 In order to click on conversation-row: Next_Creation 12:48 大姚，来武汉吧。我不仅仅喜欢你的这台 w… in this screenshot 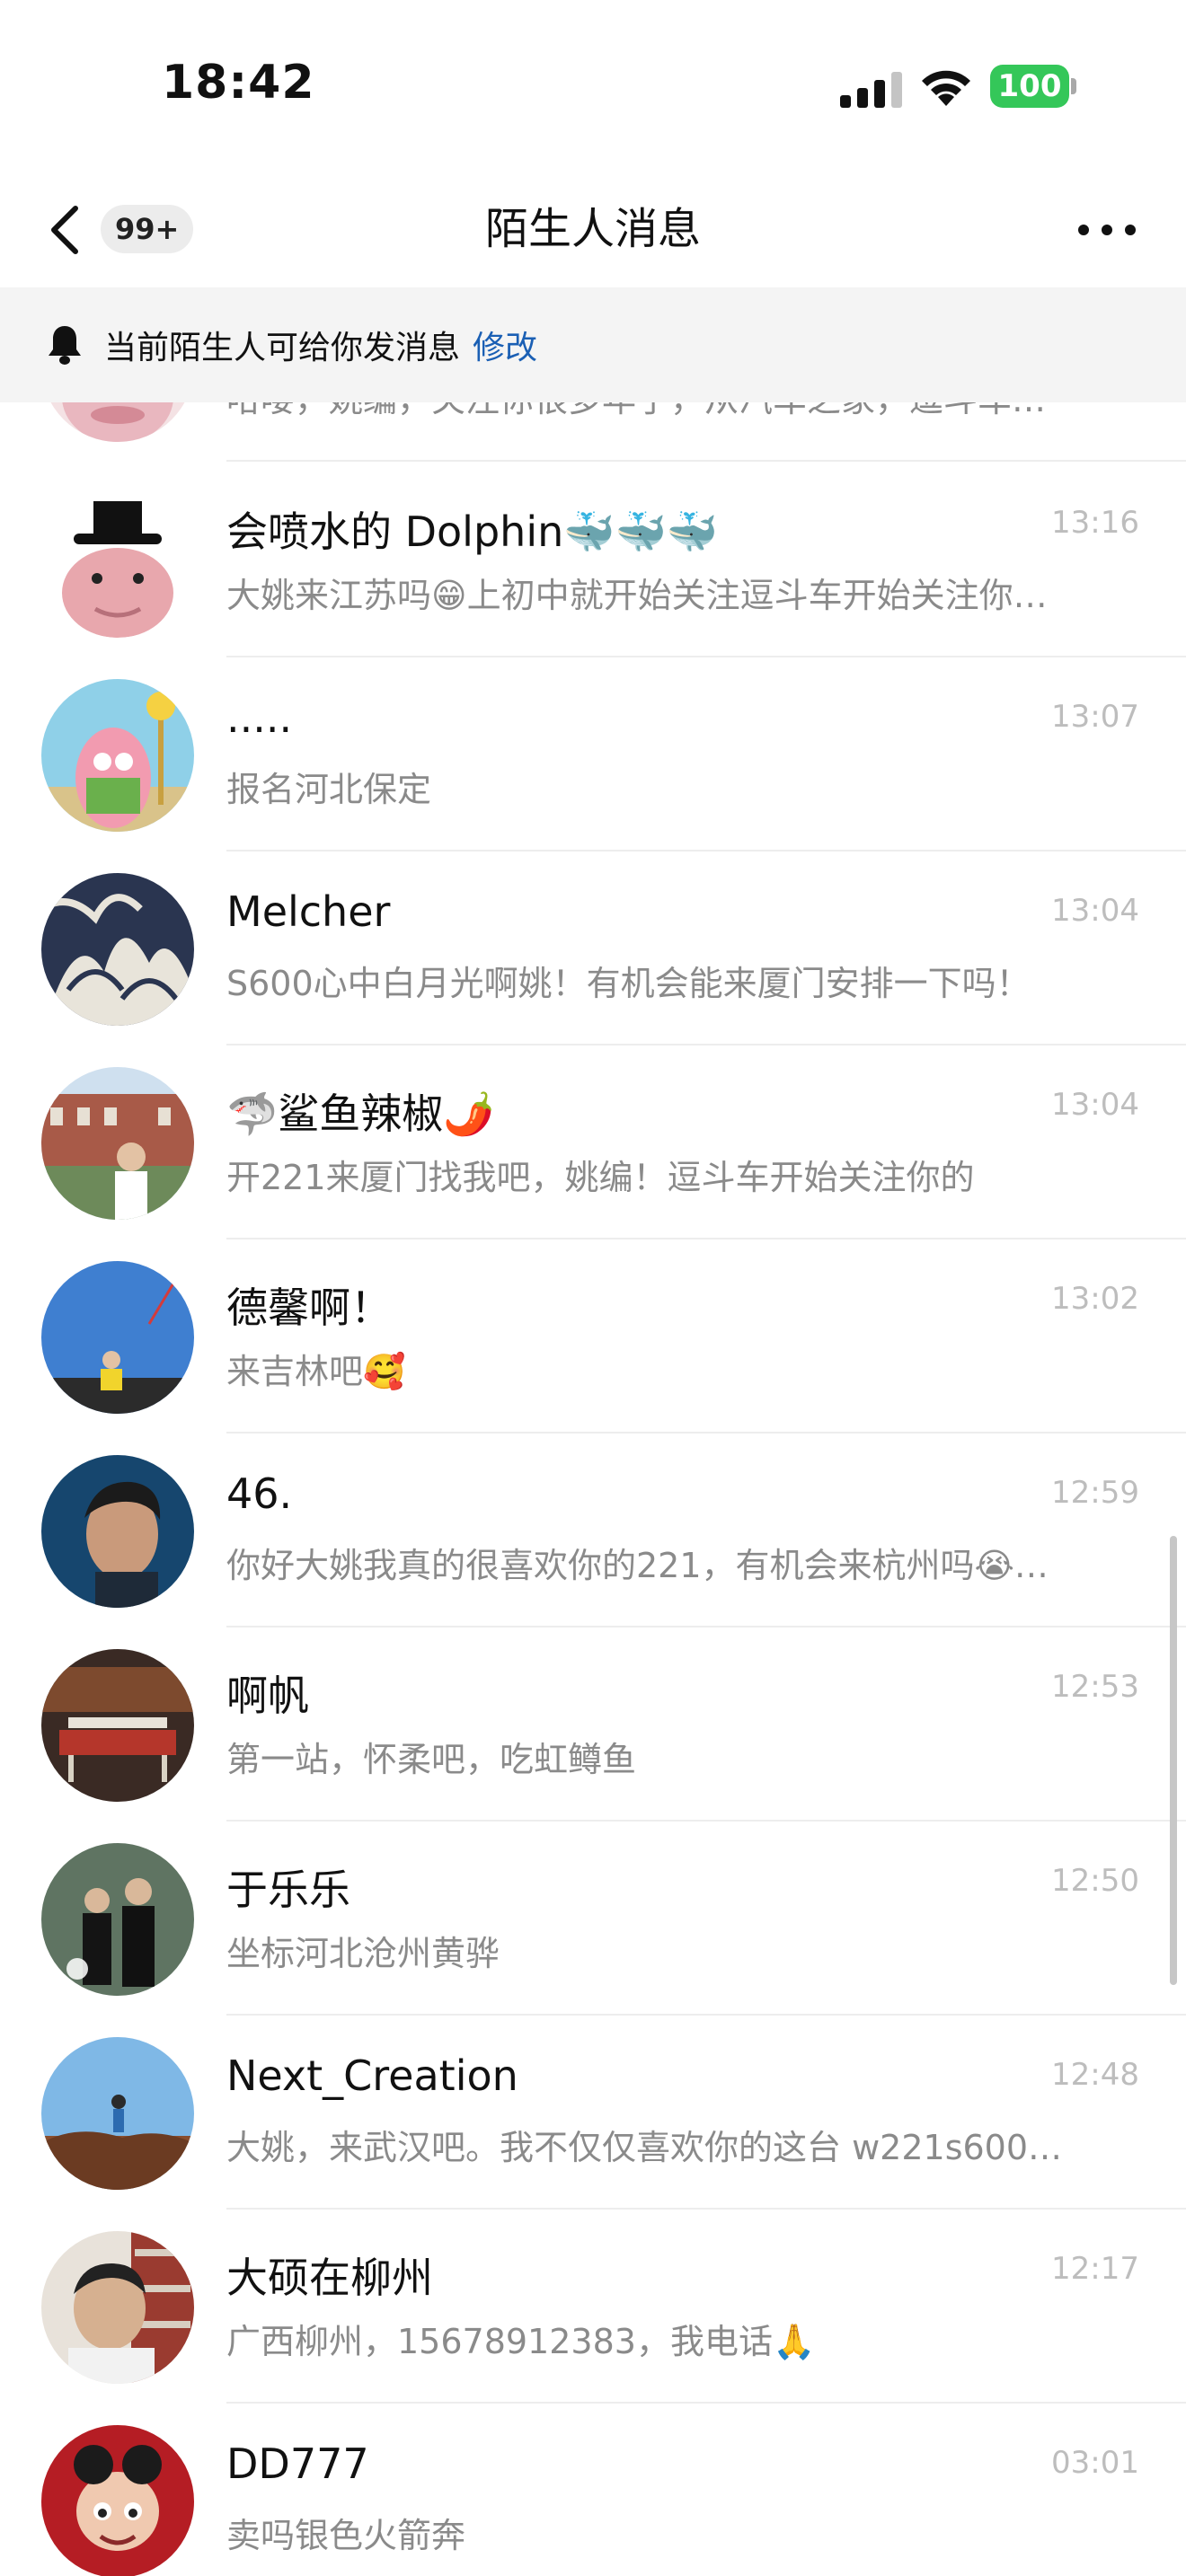, I will do `click(593, 2113)`.